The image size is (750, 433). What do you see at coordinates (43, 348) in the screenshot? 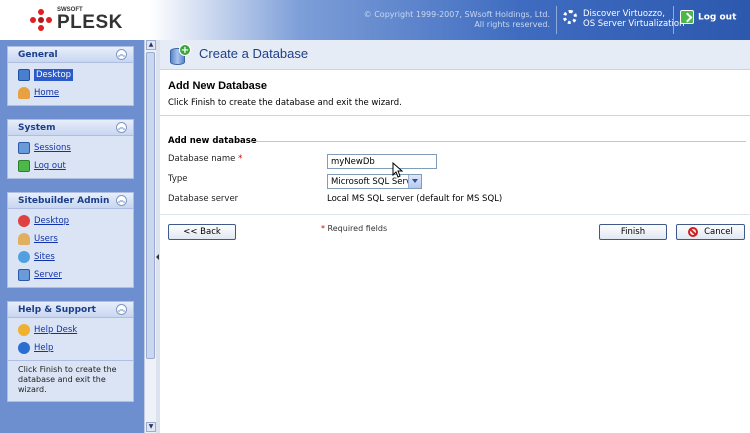
I see `sidebar-item-label: Help` at bounding box center [43, 348].